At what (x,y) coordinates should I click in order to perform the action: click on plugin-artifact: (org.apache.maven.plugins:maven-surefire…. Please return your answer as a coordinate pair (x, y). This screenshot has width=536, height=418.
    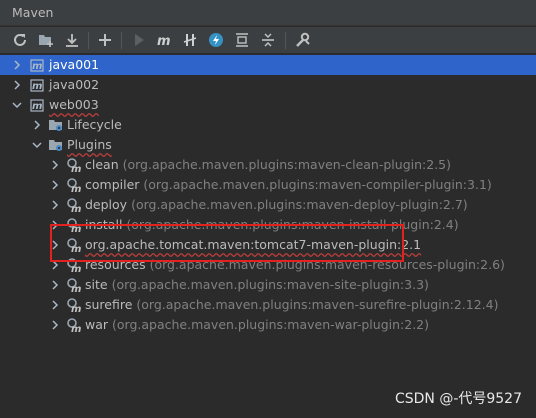
    Looking at the image, I should click on (317, 304).